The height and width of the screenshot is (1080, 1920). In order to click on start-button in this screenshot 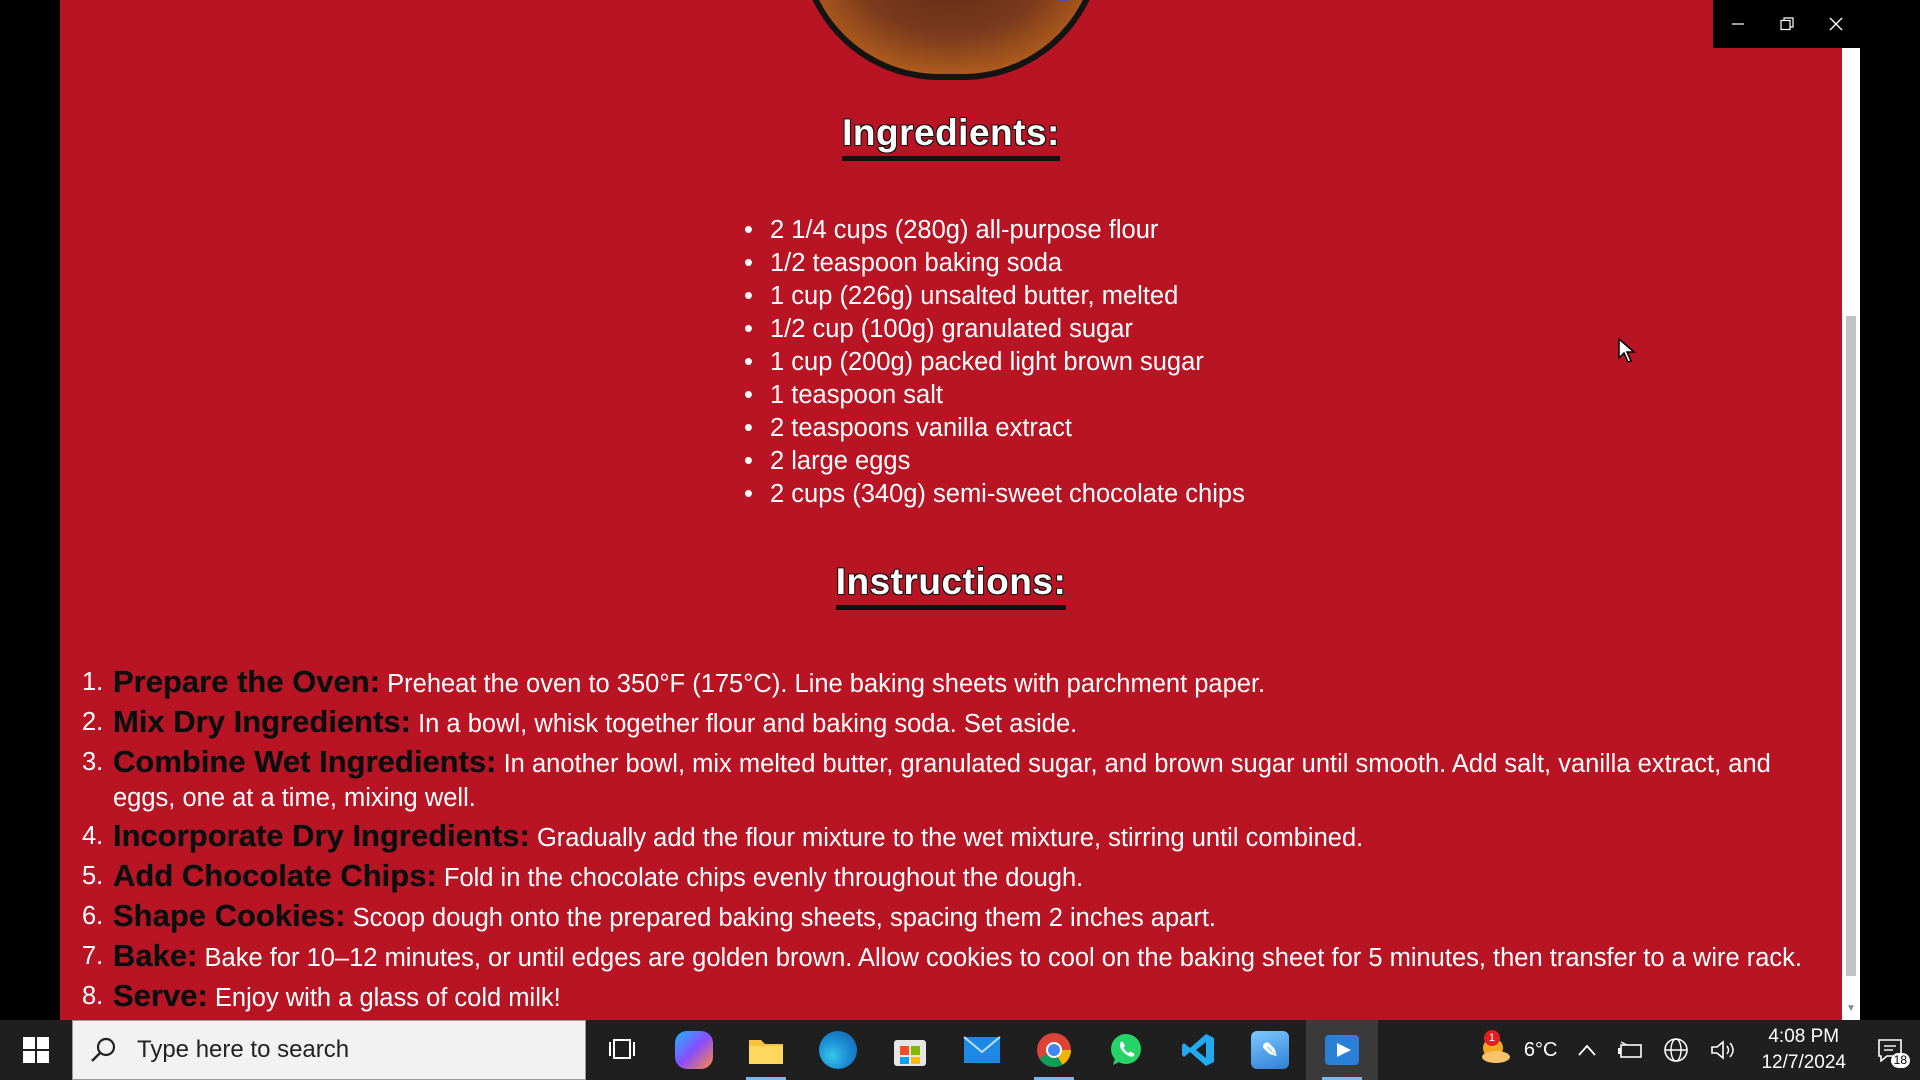, I will do `click(36, 1050)`.